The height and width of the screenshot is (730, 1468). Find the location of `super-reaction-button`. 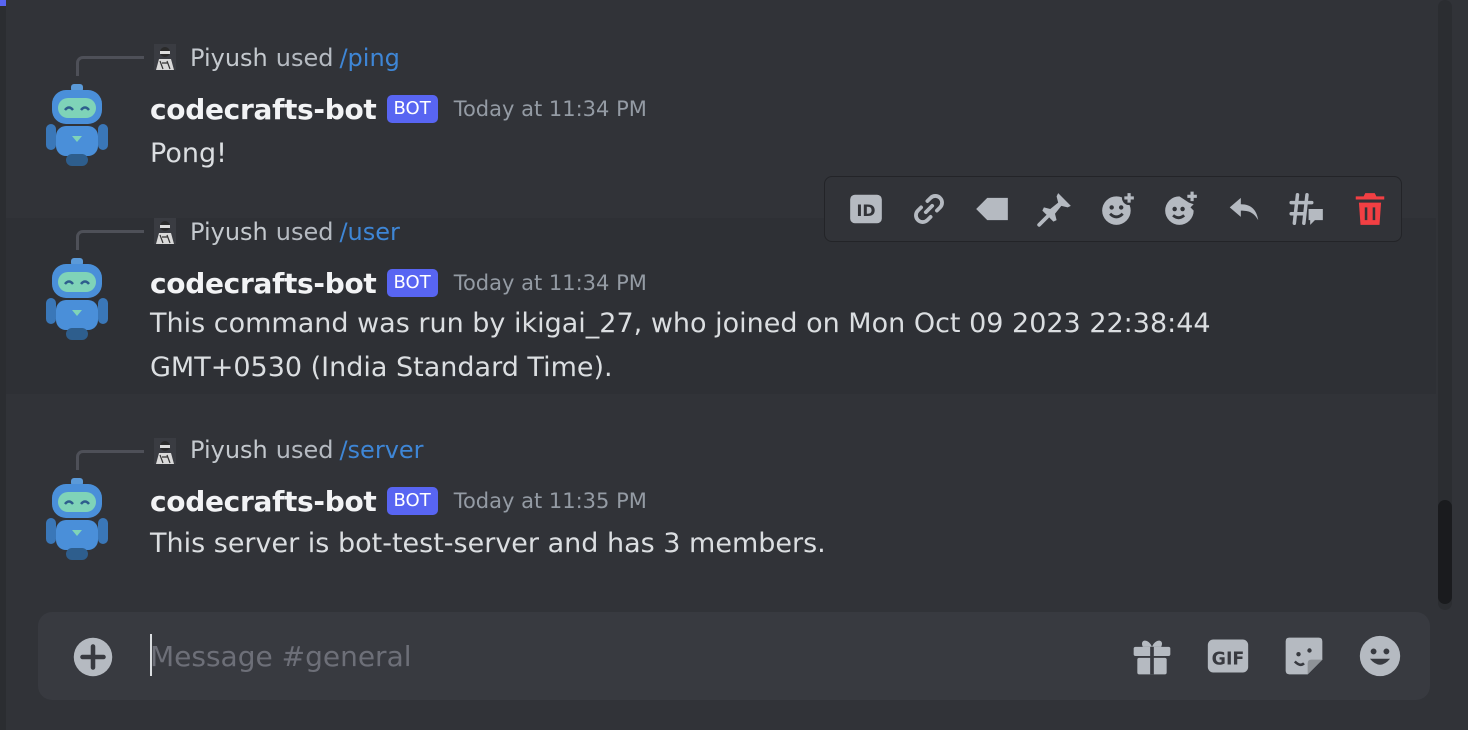

super-reaction-button is located at coordinates (1180, 209).